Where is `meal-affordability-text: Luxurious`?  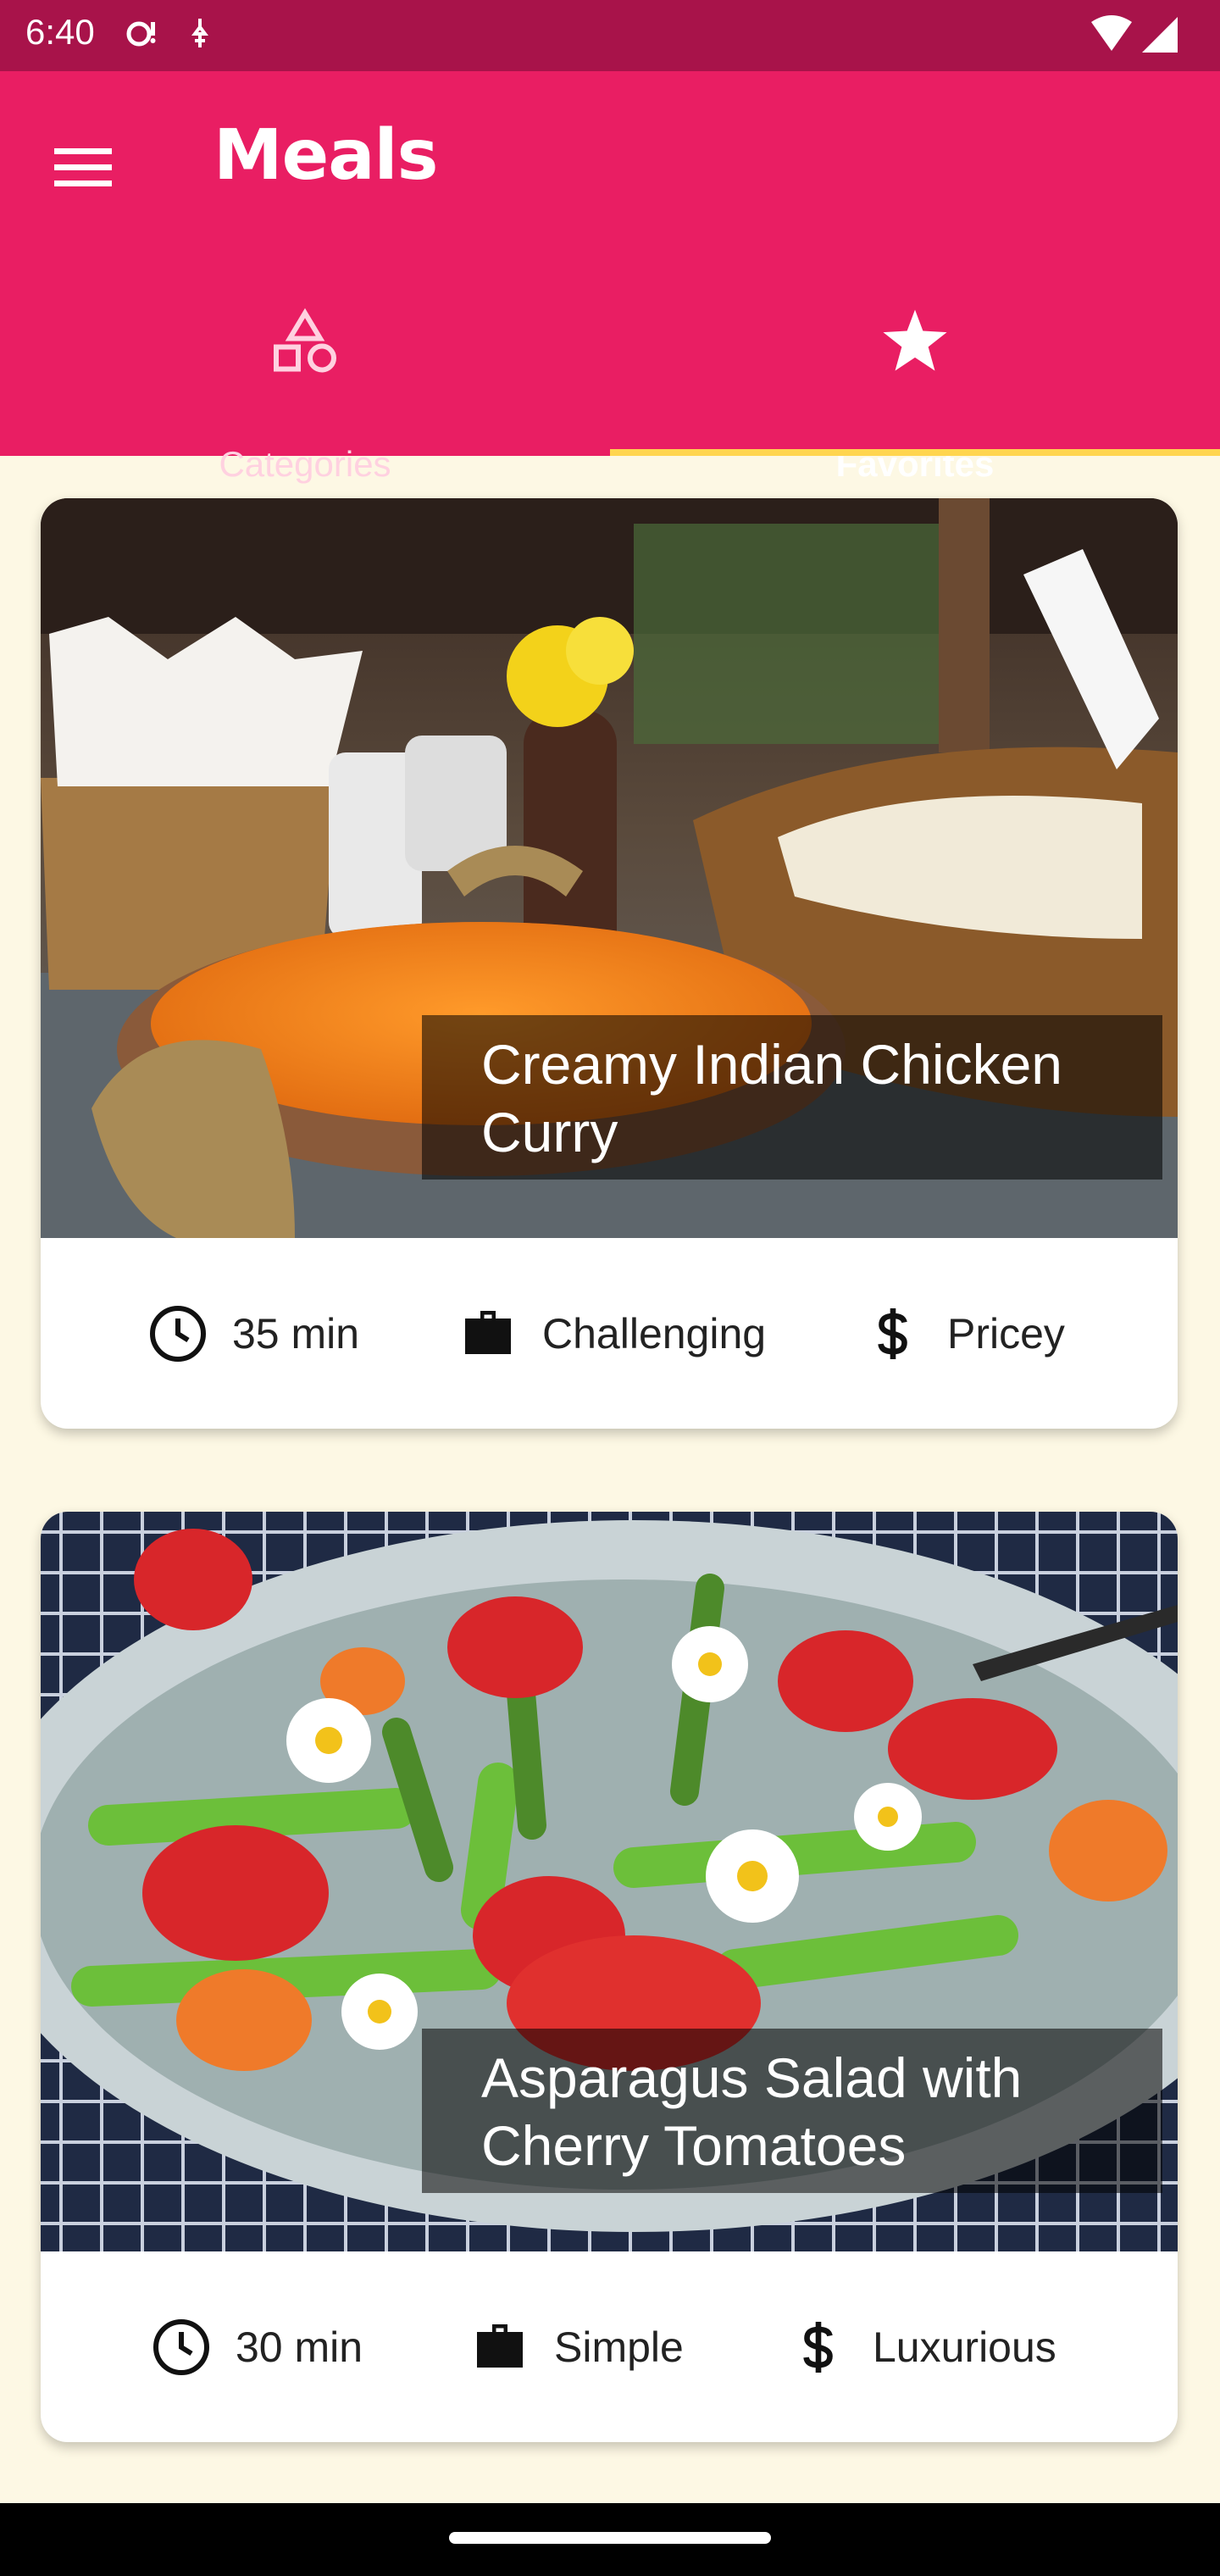
meal-affordability-text: Luxurious is located at coordinates (964, 2347).